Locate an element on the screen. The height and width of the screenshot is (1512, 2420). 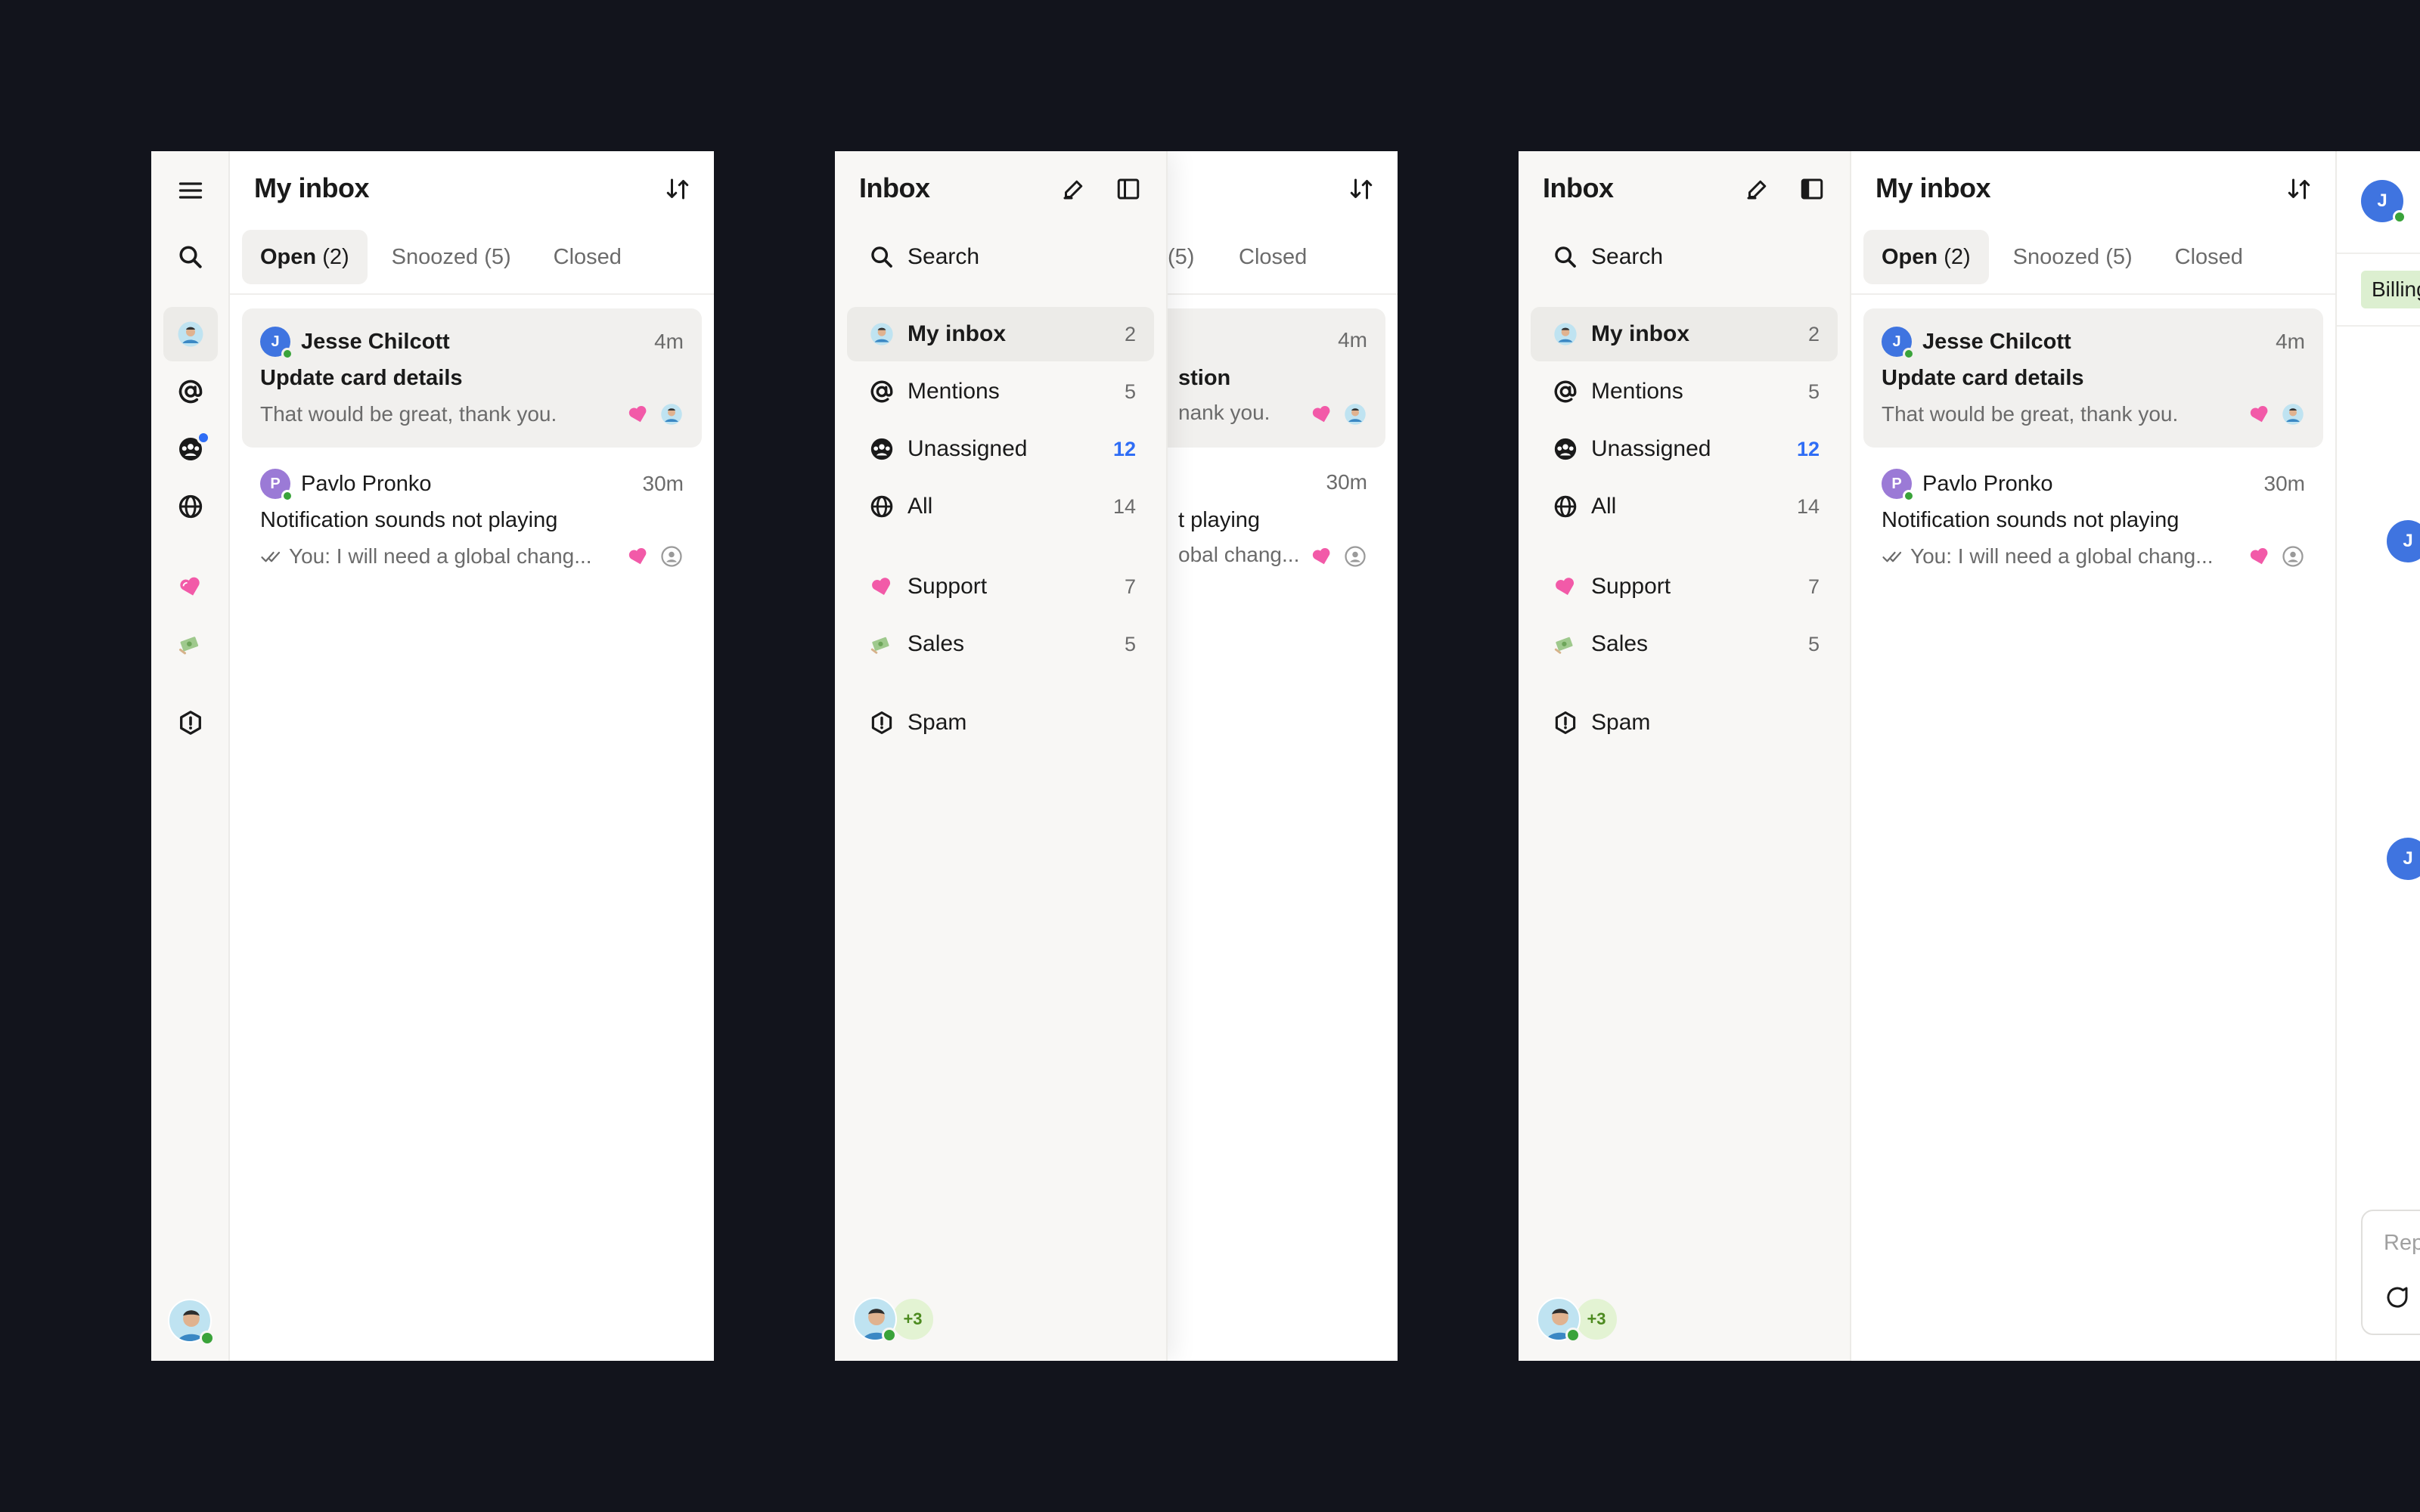
money-icon is located at coordinates (189, 646).